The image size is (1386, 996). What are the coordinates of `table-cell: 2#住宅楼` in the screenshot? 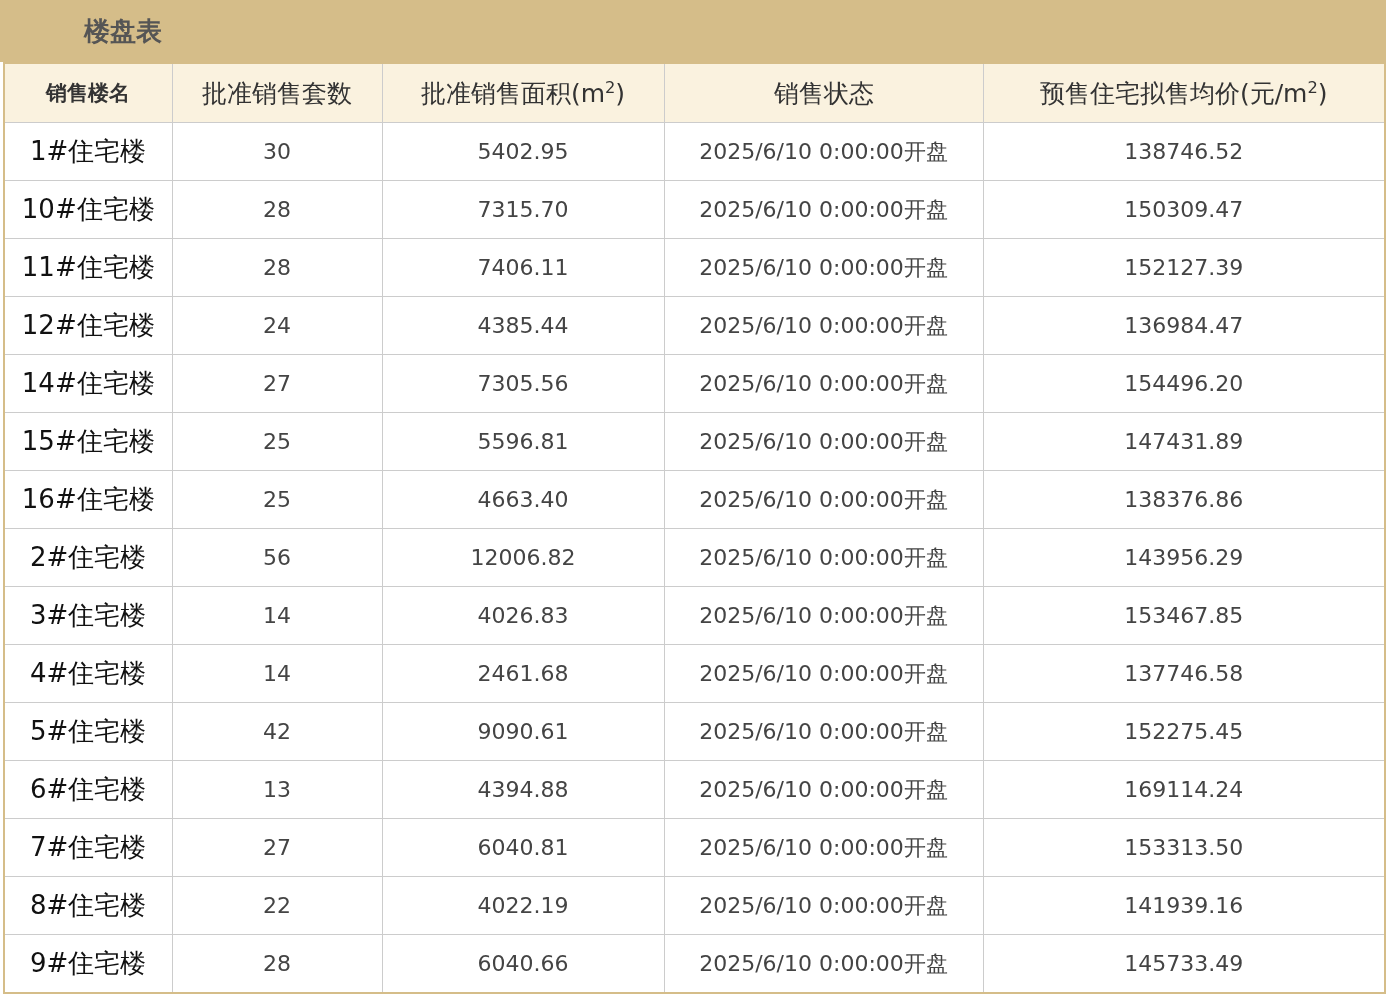 It's located at (88, 557).